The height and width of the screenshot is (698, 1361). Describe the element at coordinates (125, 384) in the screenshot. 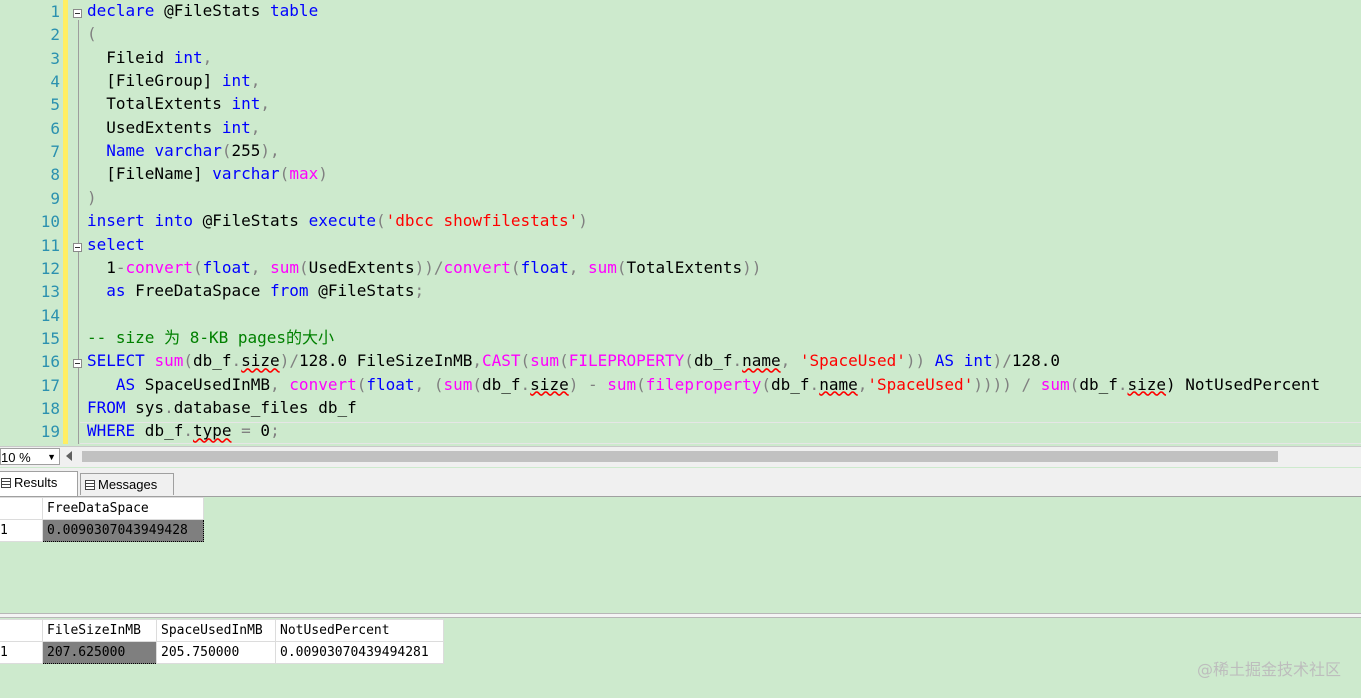

I see `code-token: AS` at that location.